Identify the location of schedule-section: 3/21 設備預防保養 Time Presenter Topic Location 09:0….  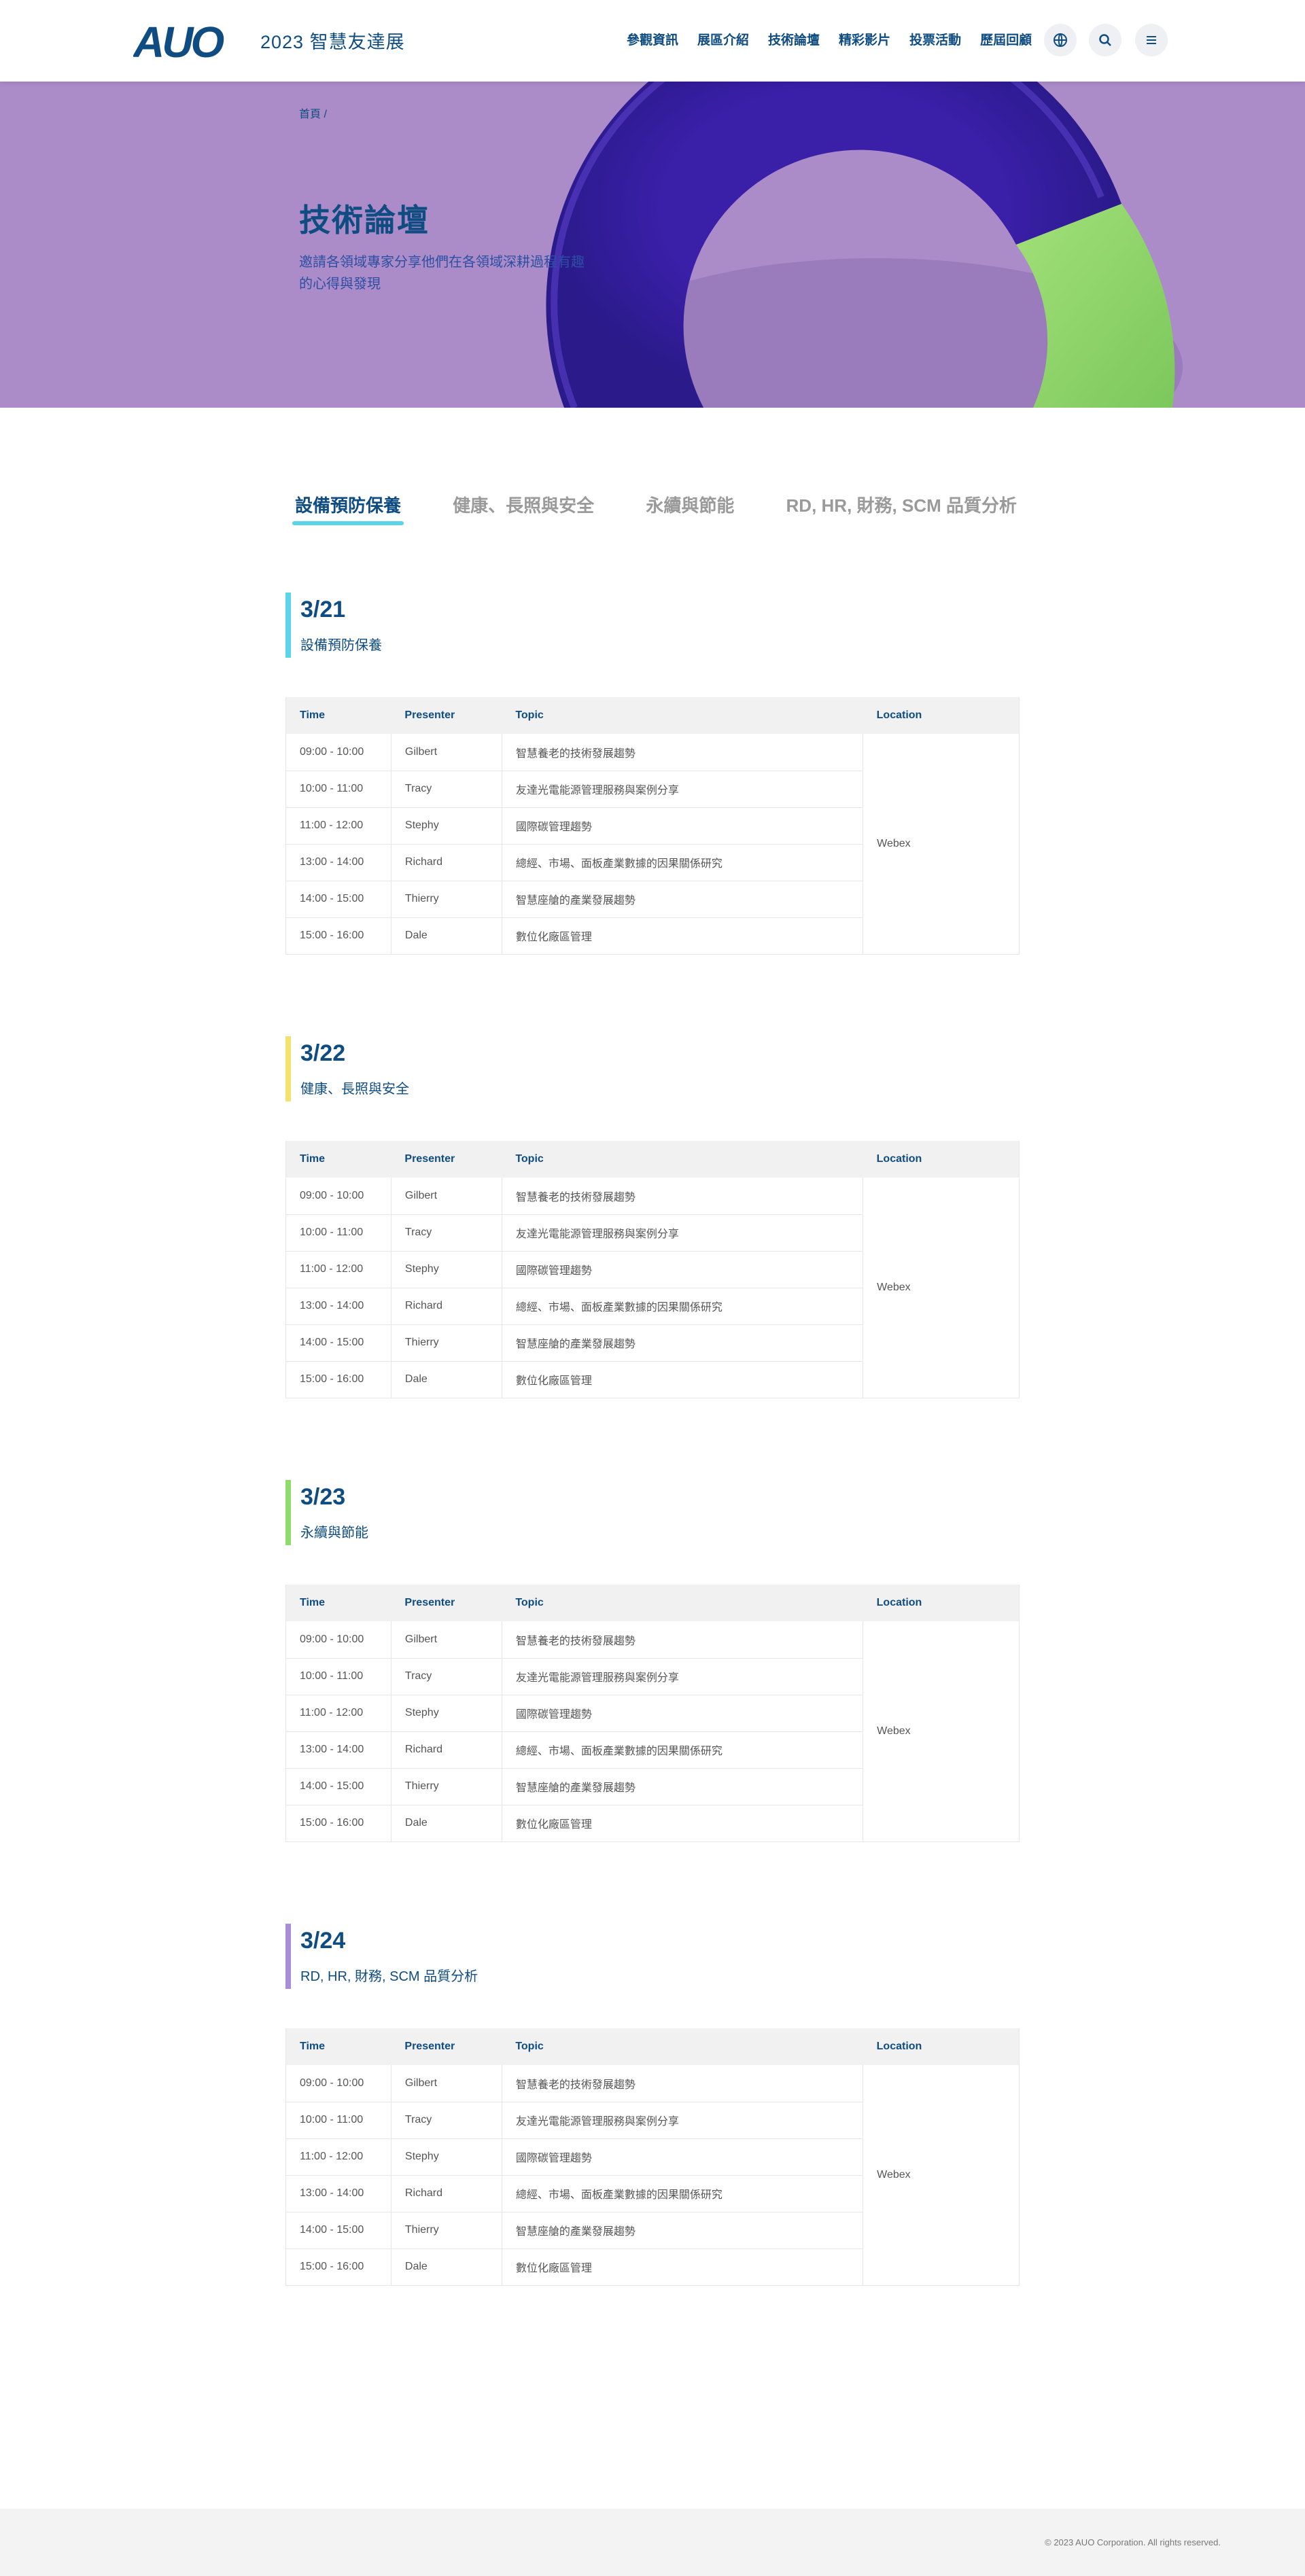
(652, 774).